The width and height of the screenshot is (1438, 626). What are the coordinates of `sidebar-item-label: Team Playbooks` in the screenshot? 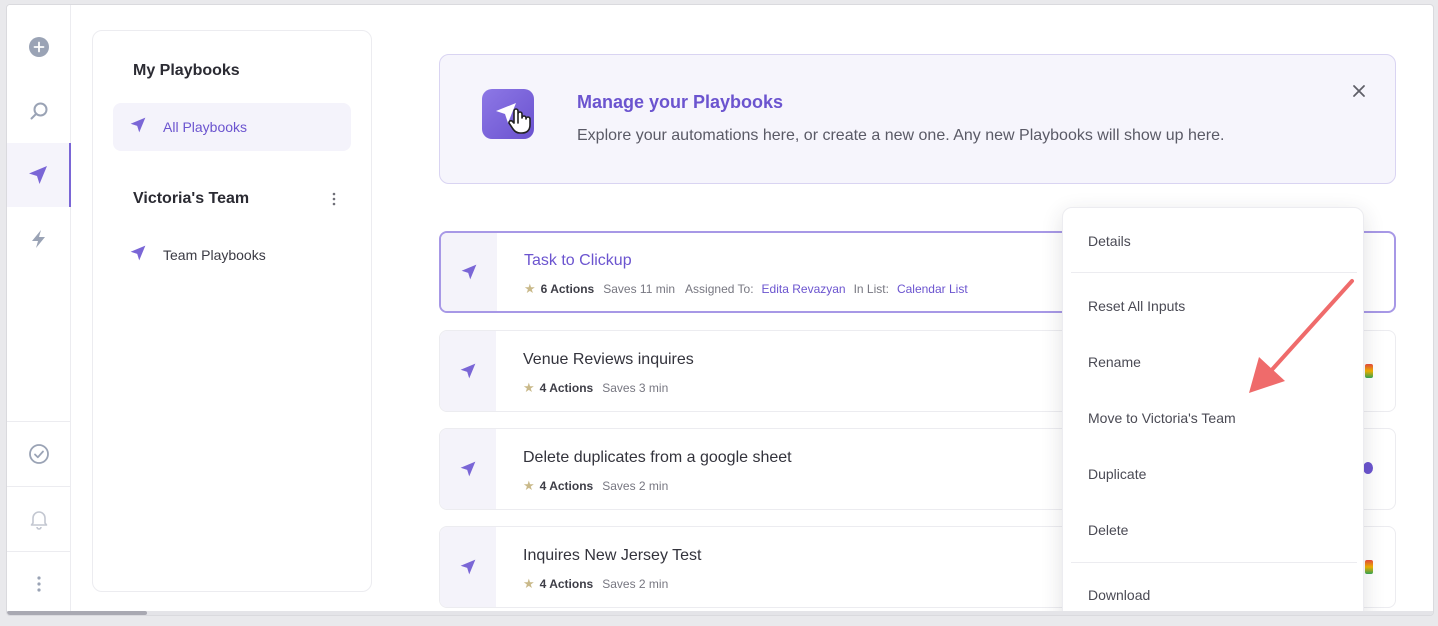 It's located at (214, 255).